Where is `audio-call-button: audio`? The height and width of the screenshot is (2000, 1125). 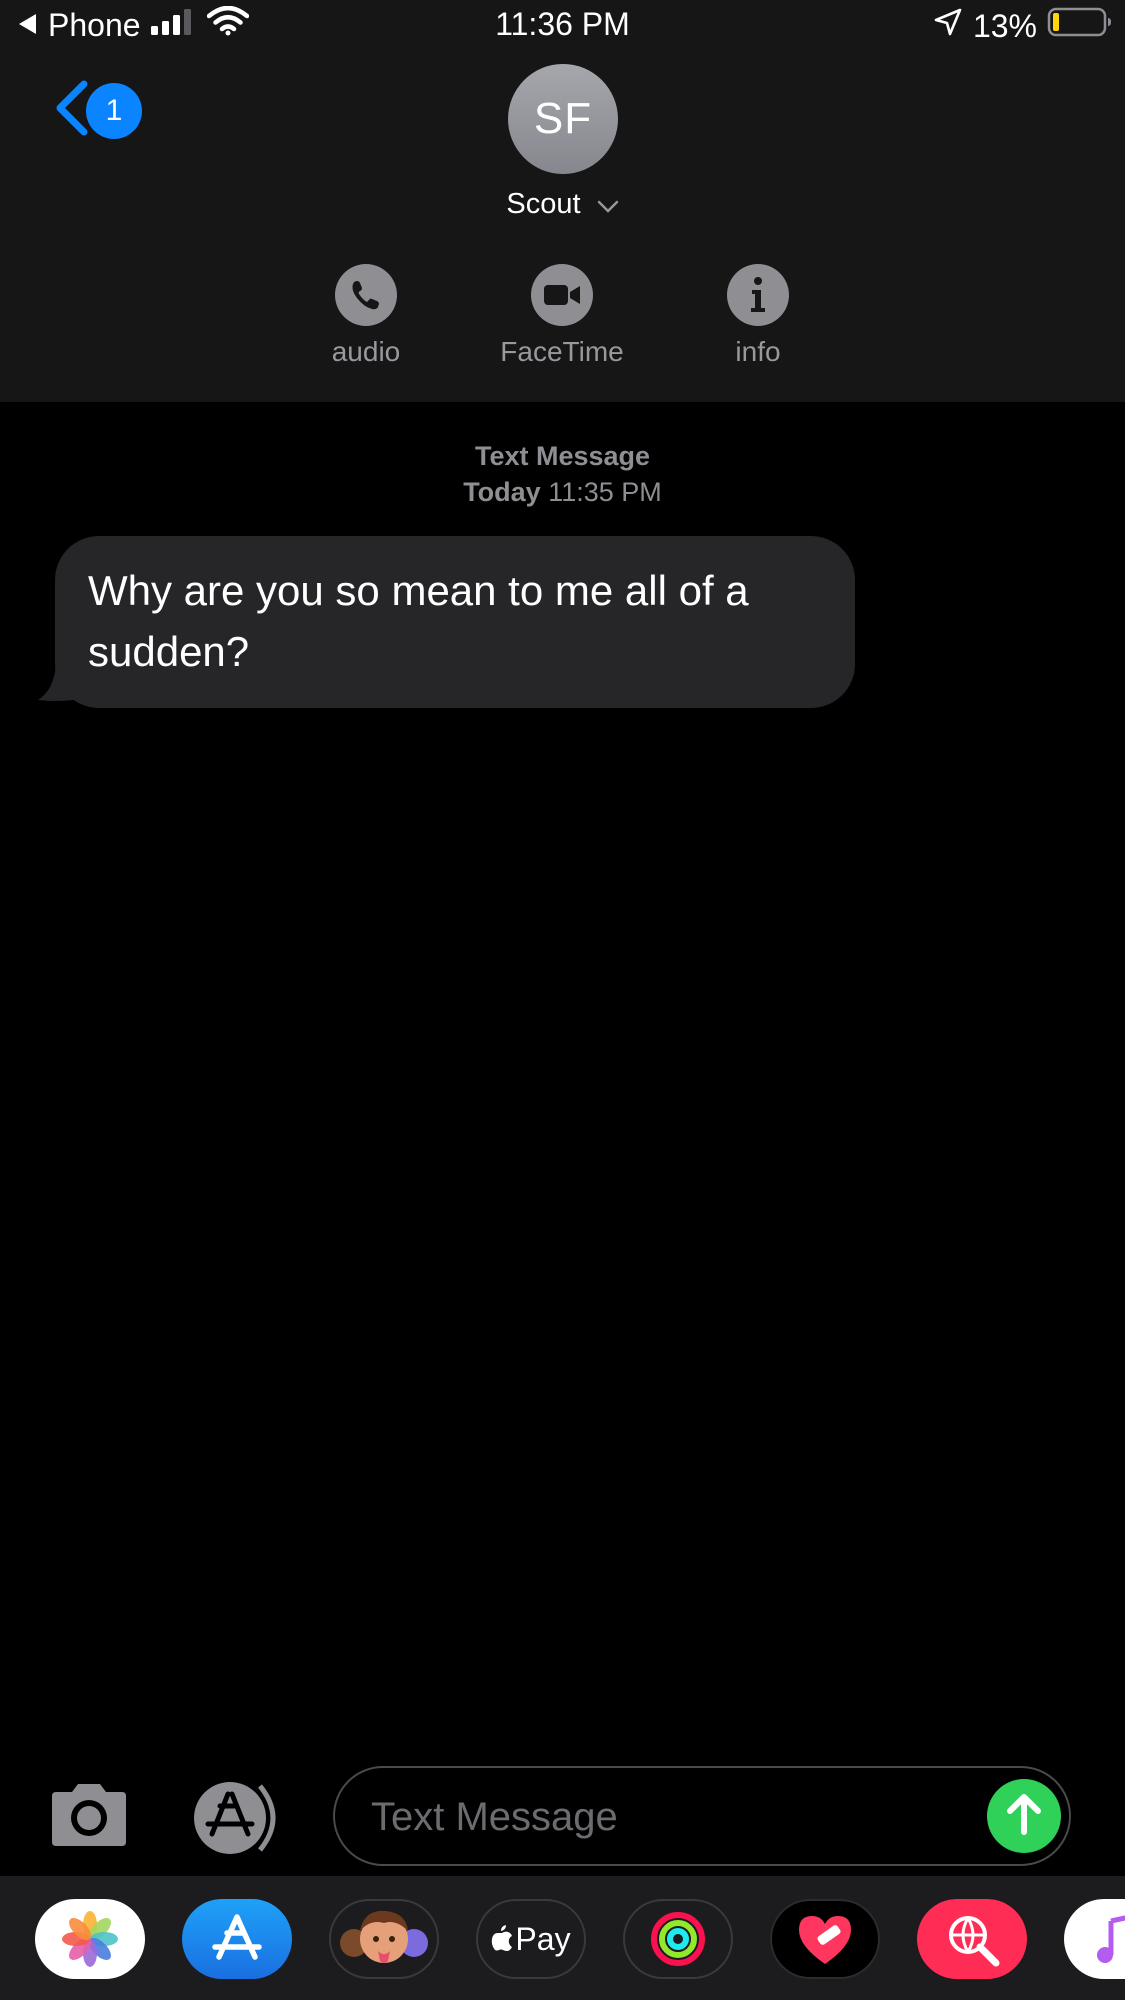 audio-call-button: audio is located at coordinates (366, 316).